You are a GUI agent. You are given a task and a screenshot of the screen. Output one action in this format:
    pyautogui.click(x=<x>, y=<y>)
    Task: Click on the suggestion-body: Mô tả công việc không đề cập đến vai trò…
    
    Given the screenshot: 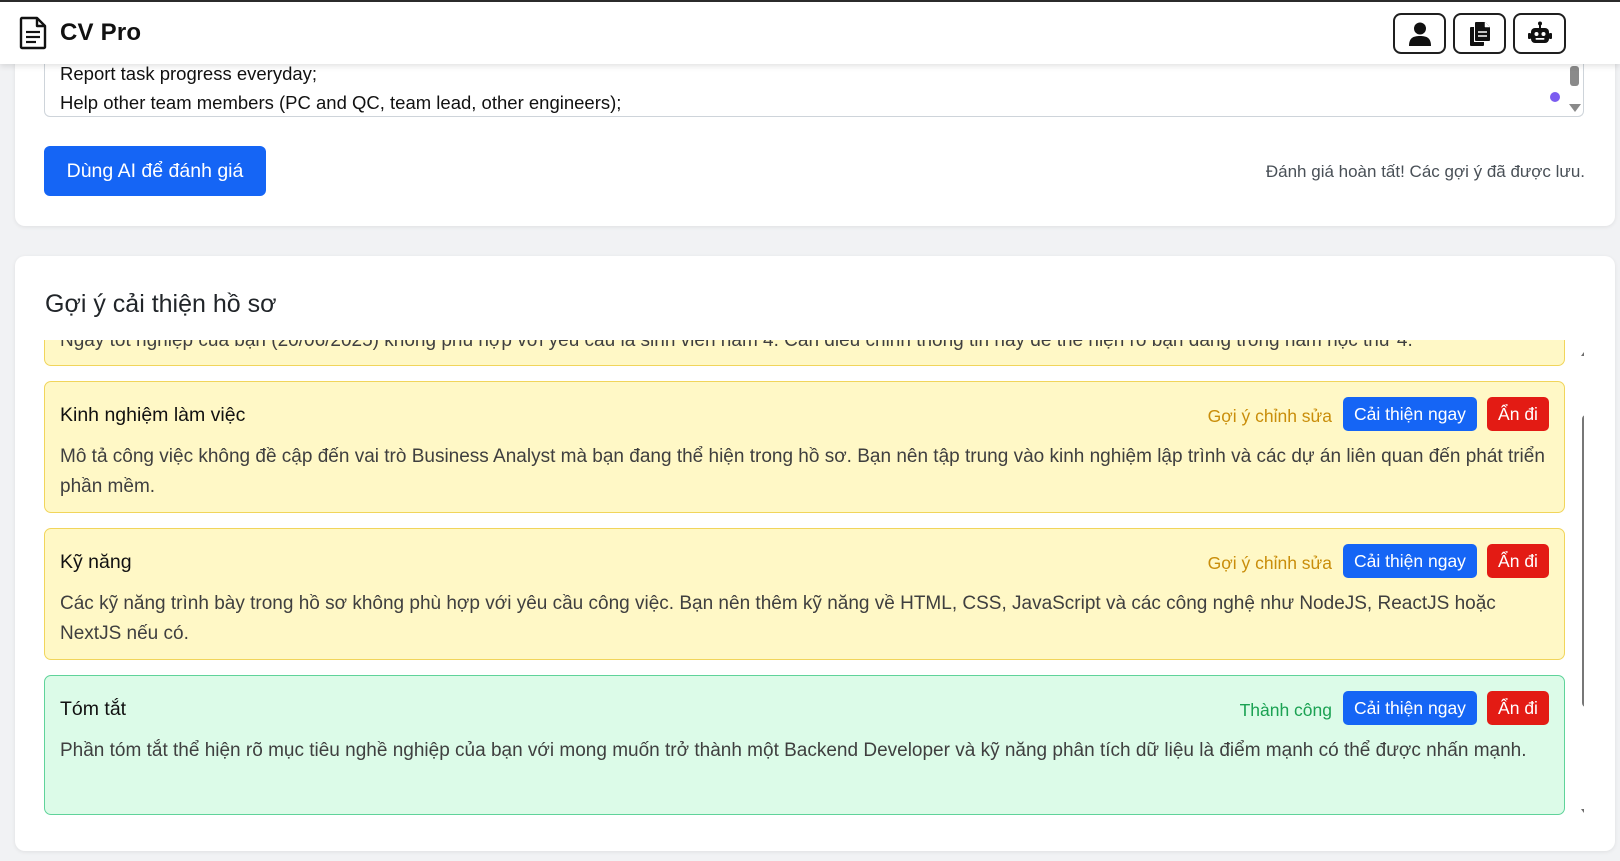 What is the action you would take?
    pyautogui.click(x=802, y=471)
    